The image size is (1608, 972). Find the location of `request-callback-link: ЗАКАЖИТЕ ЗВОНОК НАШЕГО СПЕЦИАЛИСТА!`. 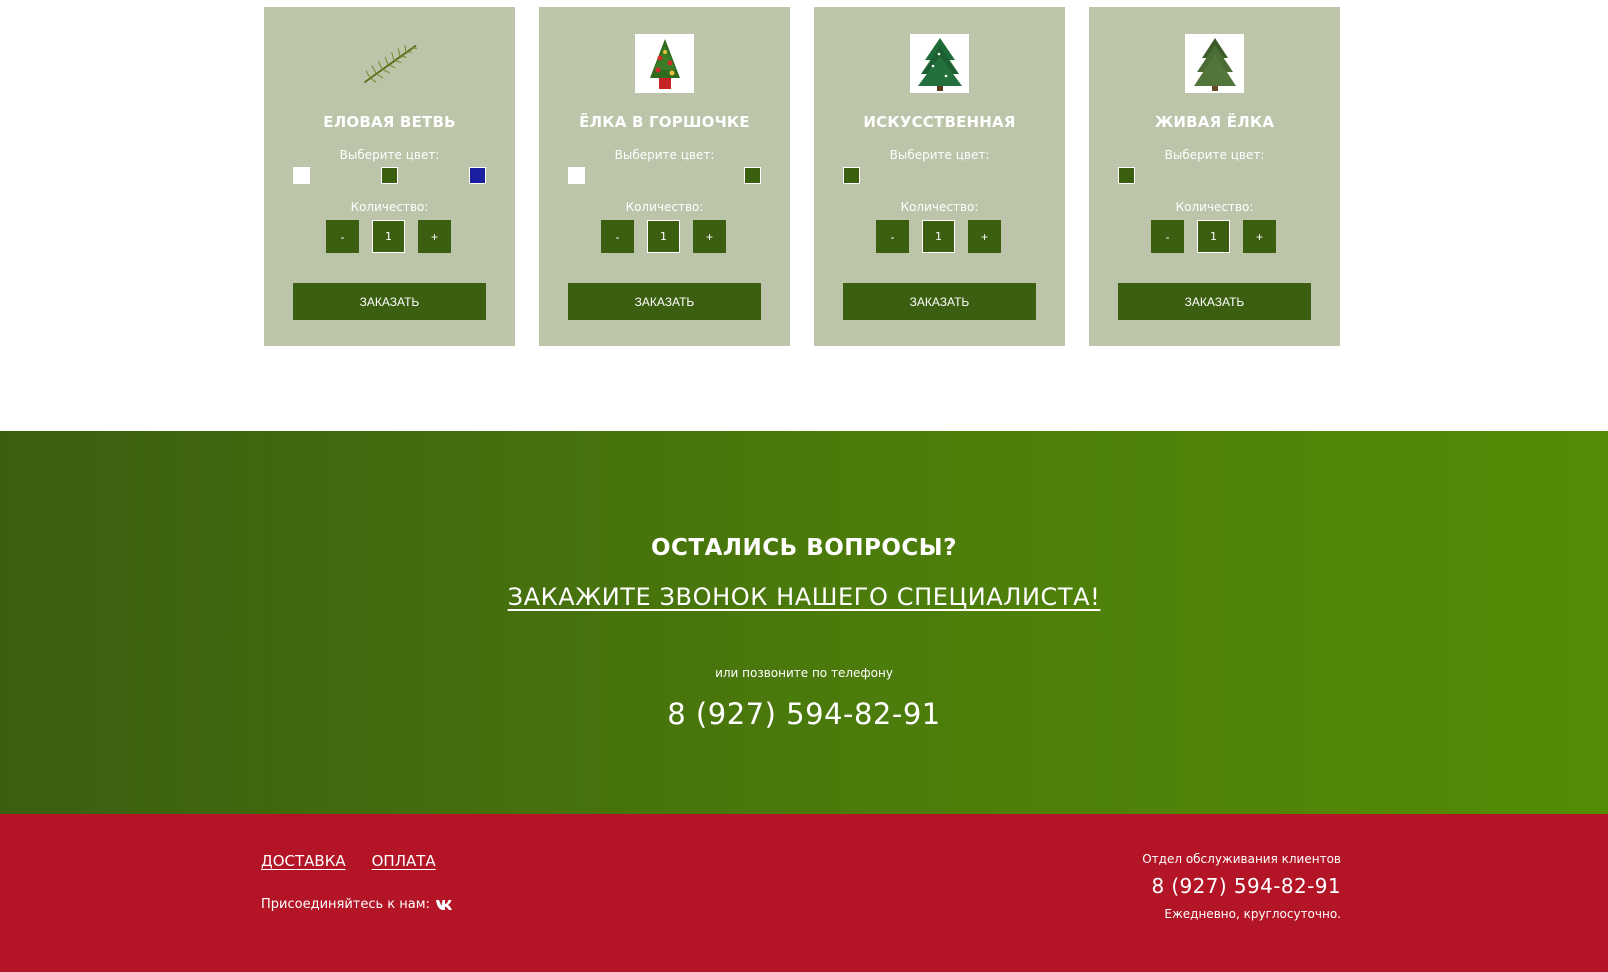

request-callback-link: ЗАКАЖИТЕ ЗВОНОК НАШЕГО СПЕЦИАЛИСТА! is located at coordinates (804, 597).